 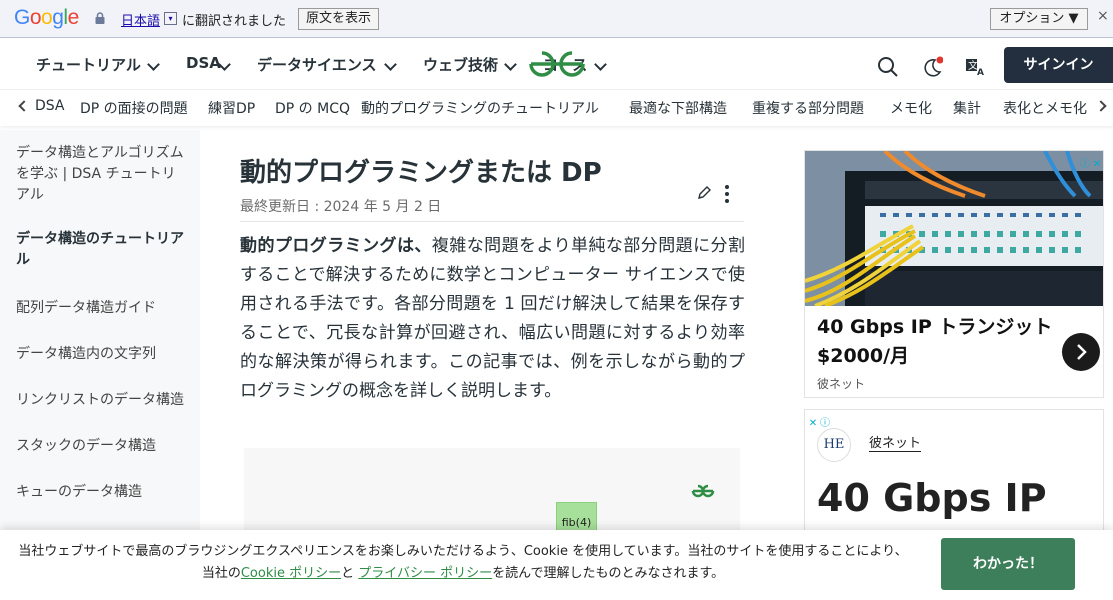 I want to click on last-updated: 最終更新日 : 2024 年 5 月 2 日, so click(x=341, y=207).